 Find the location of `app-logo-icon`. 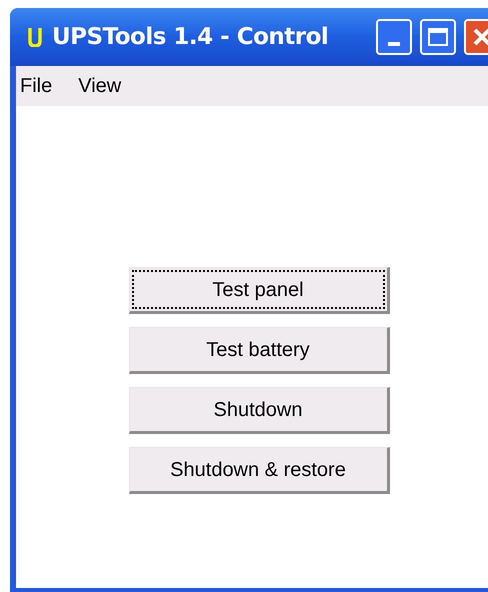

app-logo-icon is located at coordinates (35, 37).